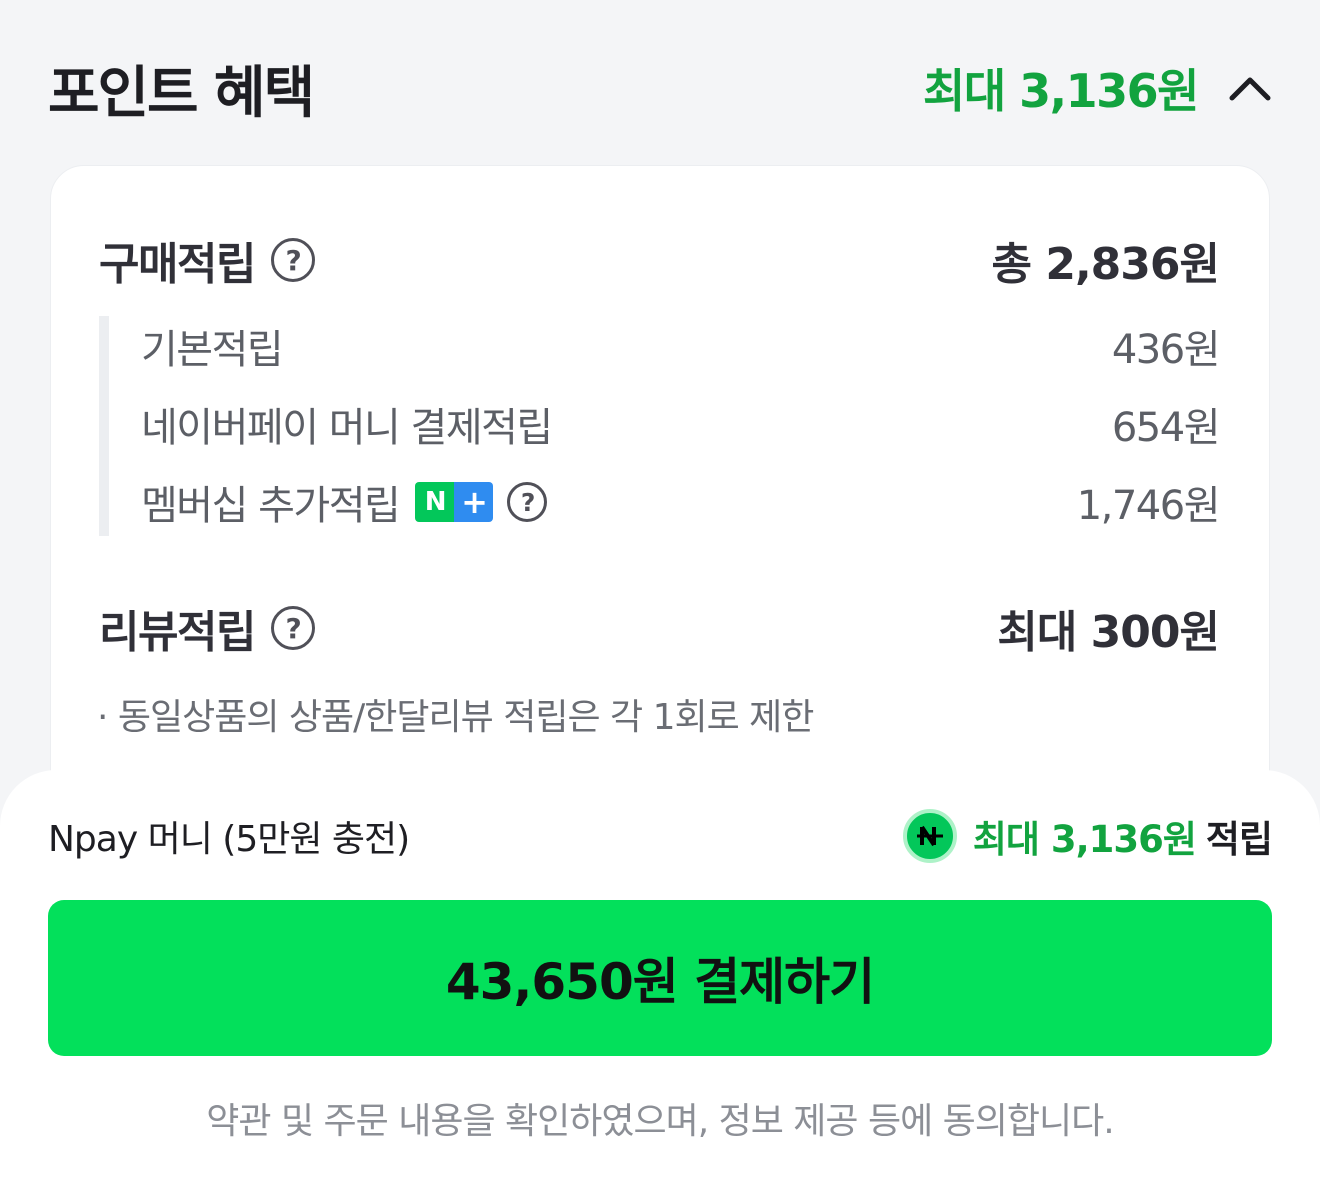 The width and height of the screenshot is (1320, 1188). What do you see at coordinates (660, 1121) in the screenshot?
I see `agreement-notice: 약관 및 주문 내용을 확인하였으며, 정보 제공 등에 동의합니다.` at bounding box center [660, 1121].